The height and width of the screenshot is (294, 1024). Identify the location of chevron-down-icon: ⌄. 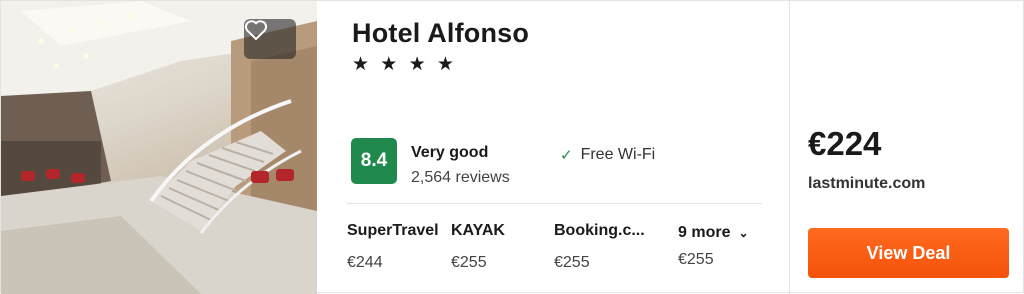
(743, 233).